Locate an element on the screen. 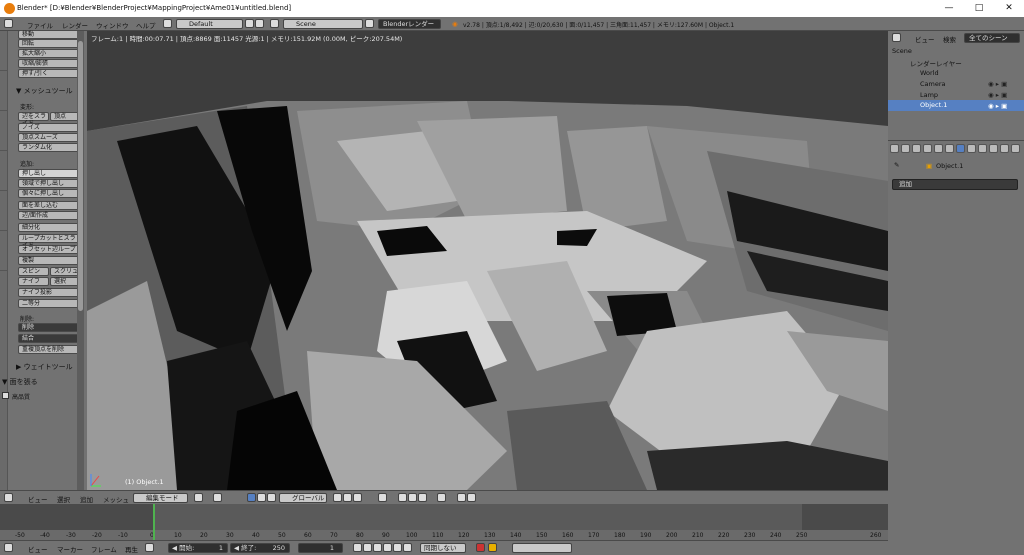 The height and width of the screenshot is (555, 1024). particles-props-icon is located at coordinates (1004, 148).